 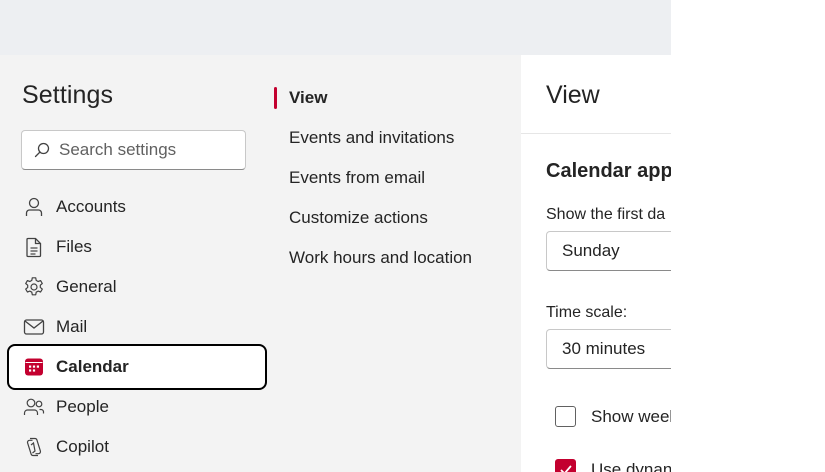 I want to click on nav-item-files: Files, so click(x=135, y=247).